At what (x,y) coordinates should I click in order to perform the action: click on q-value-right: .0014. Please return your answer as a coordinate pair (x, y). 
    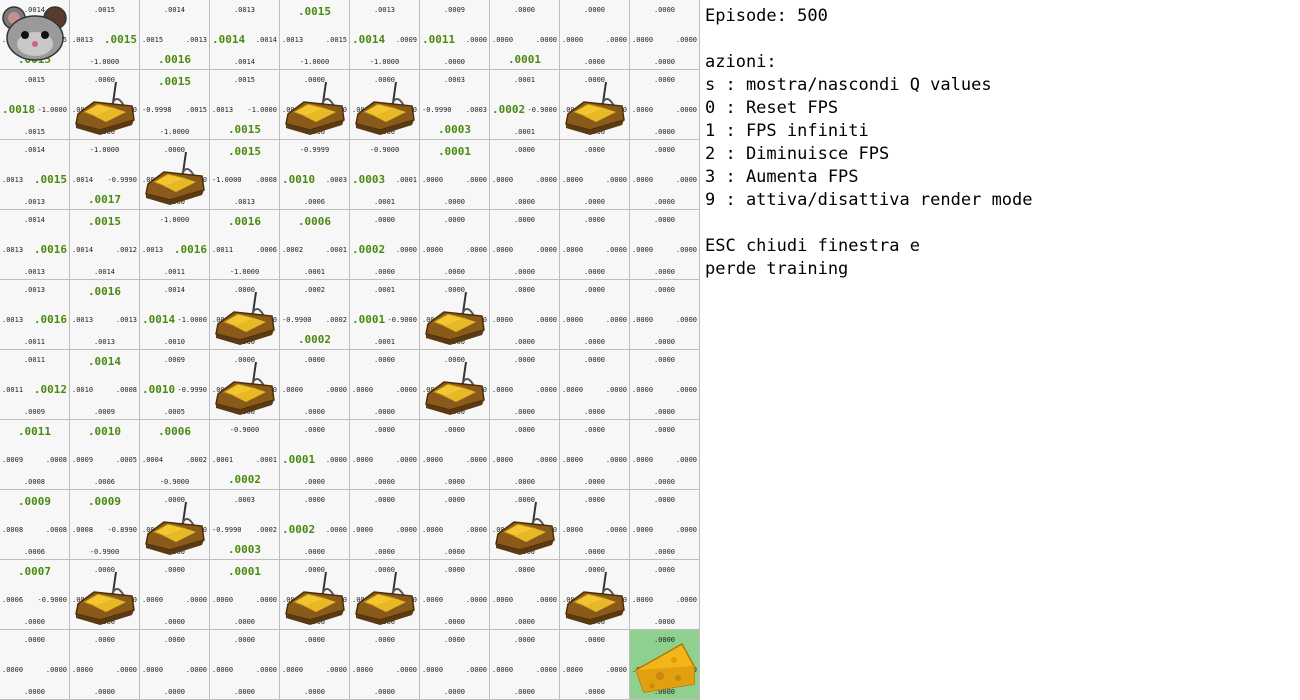
    Looking at the image, I should click on (266, 40).